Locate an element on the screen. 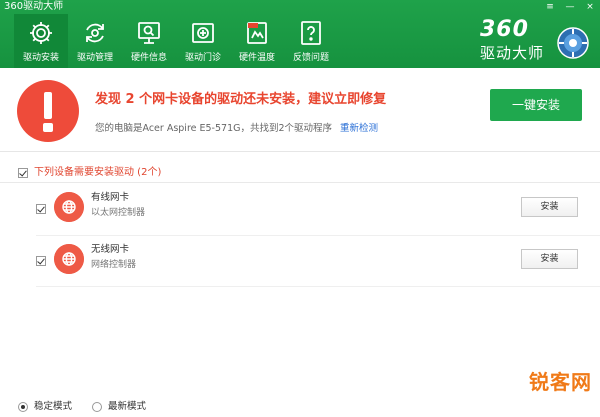  nav-label: 硬件温度 is located at coordinates (256, 58).